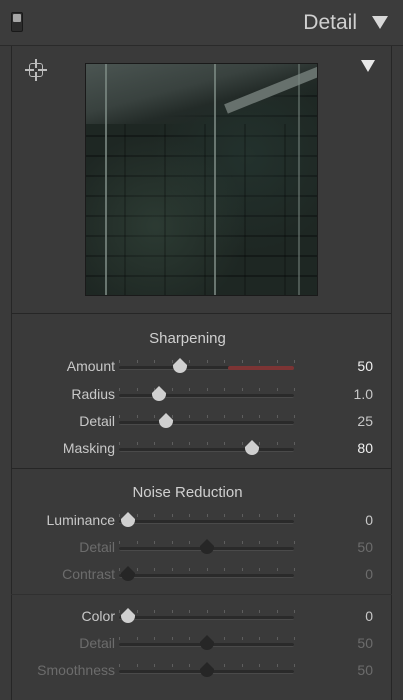 This screenshot has width=403, height=700. Describe the element at coordinates (365, 421) in the screenshot. I see `slider-value: 25` at that location.